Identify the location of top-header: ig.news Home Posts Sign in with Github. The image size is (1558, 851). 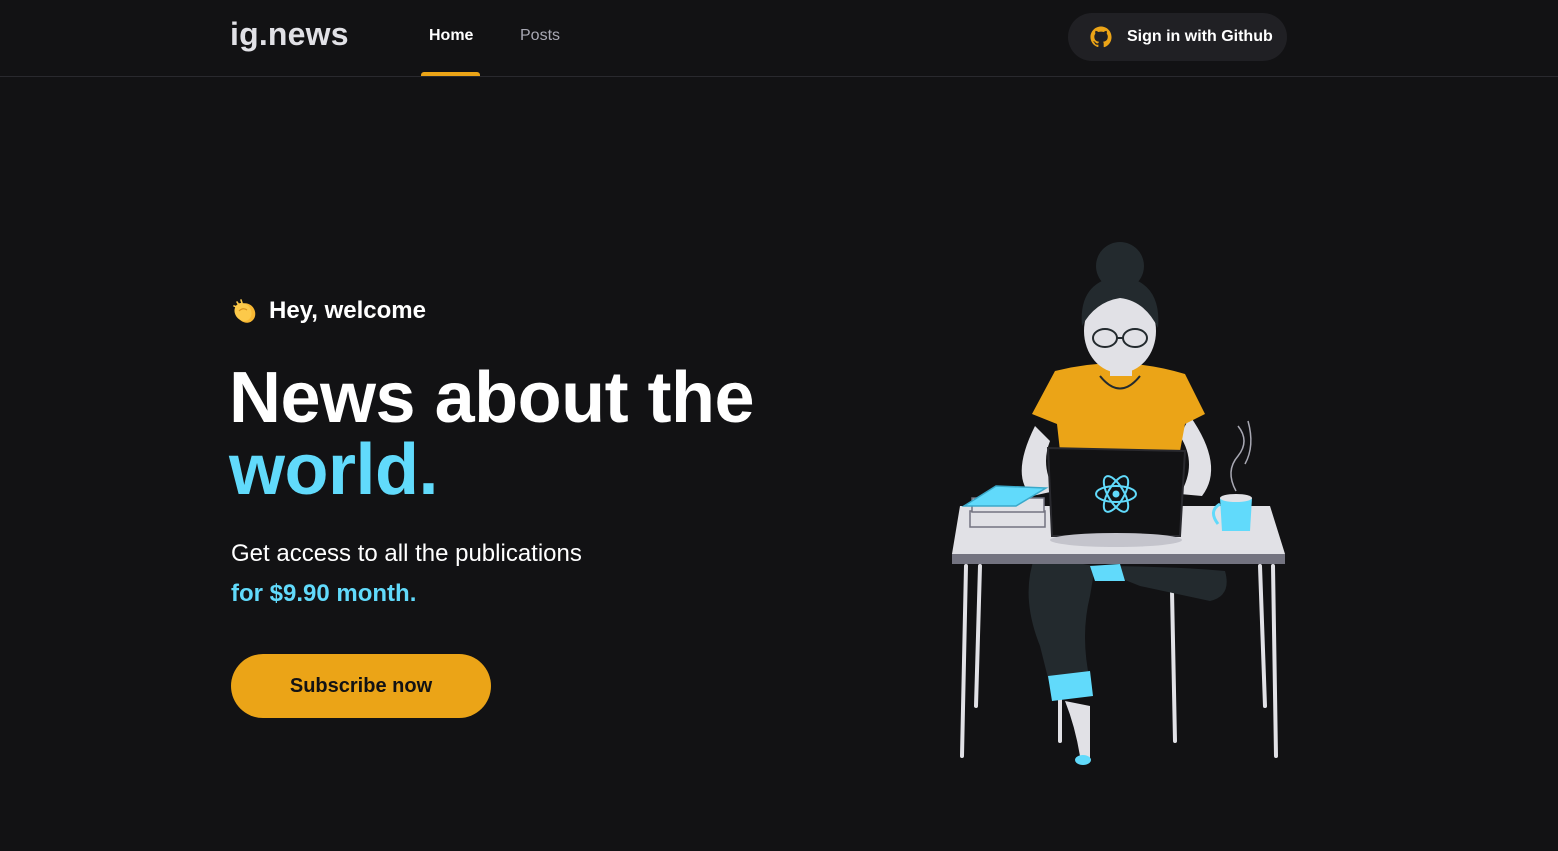
(779, 38).